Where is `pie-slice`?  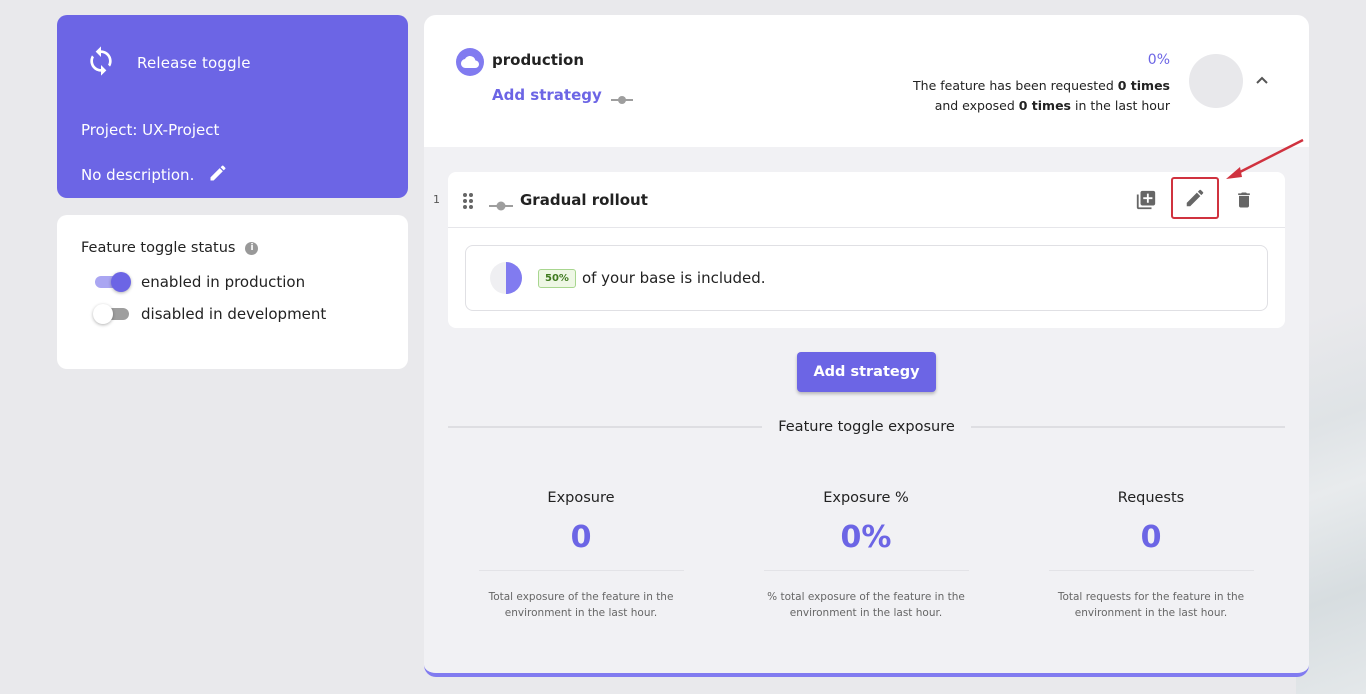
pie-slice is located at coordinates (514, 278).